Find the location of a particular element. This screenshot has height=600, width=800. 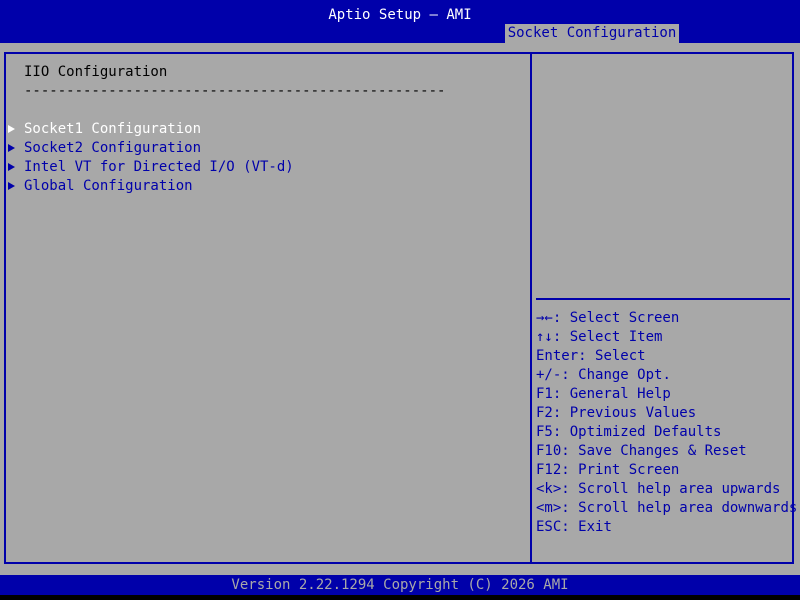

key-description: : Save Changes & Reset is located at coordinates (654, 451).